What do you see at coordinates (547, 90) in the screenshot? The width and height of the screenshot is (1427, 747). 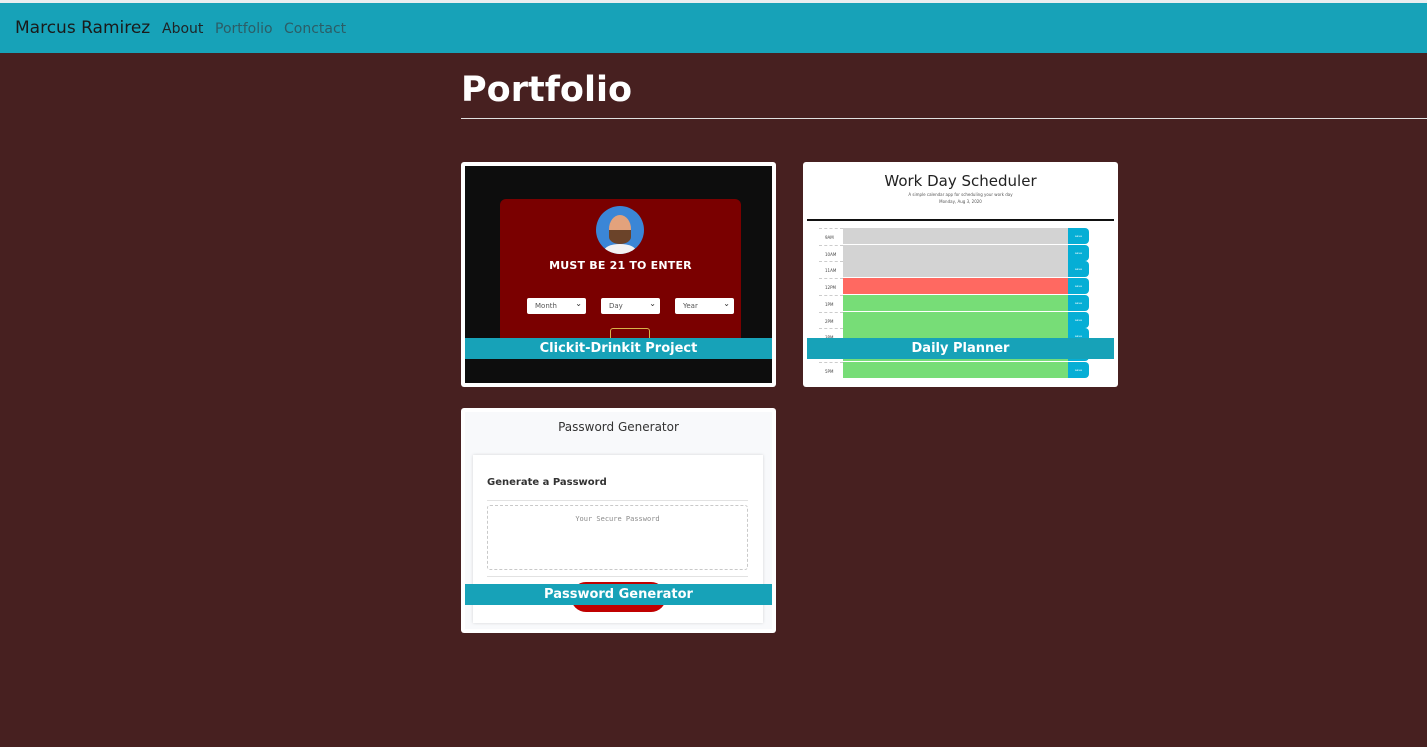 I see `page-title: Portfolio` at bounding box center [547, 90].